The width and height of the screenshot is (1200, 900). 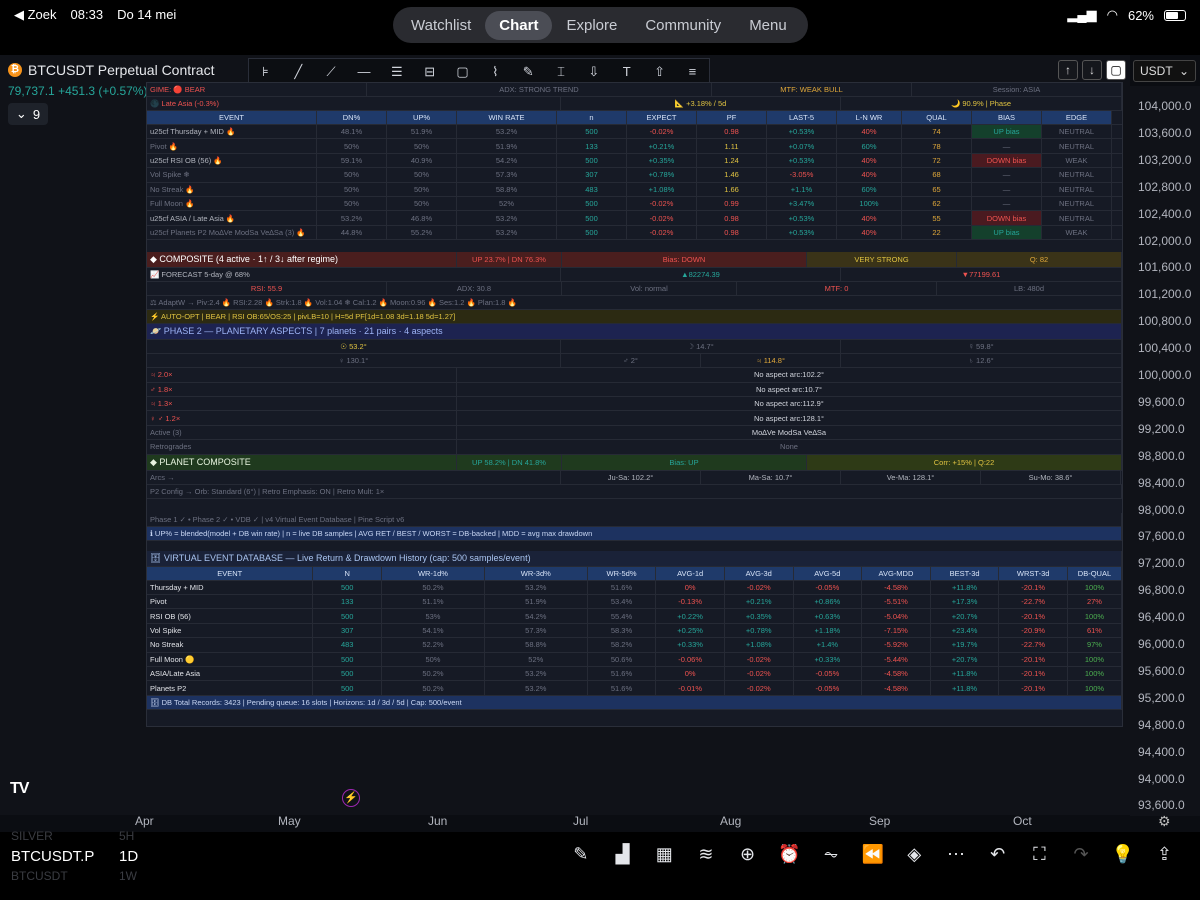 I want to click on price-tick: 100,000.0, so click(x=1165, y=375).